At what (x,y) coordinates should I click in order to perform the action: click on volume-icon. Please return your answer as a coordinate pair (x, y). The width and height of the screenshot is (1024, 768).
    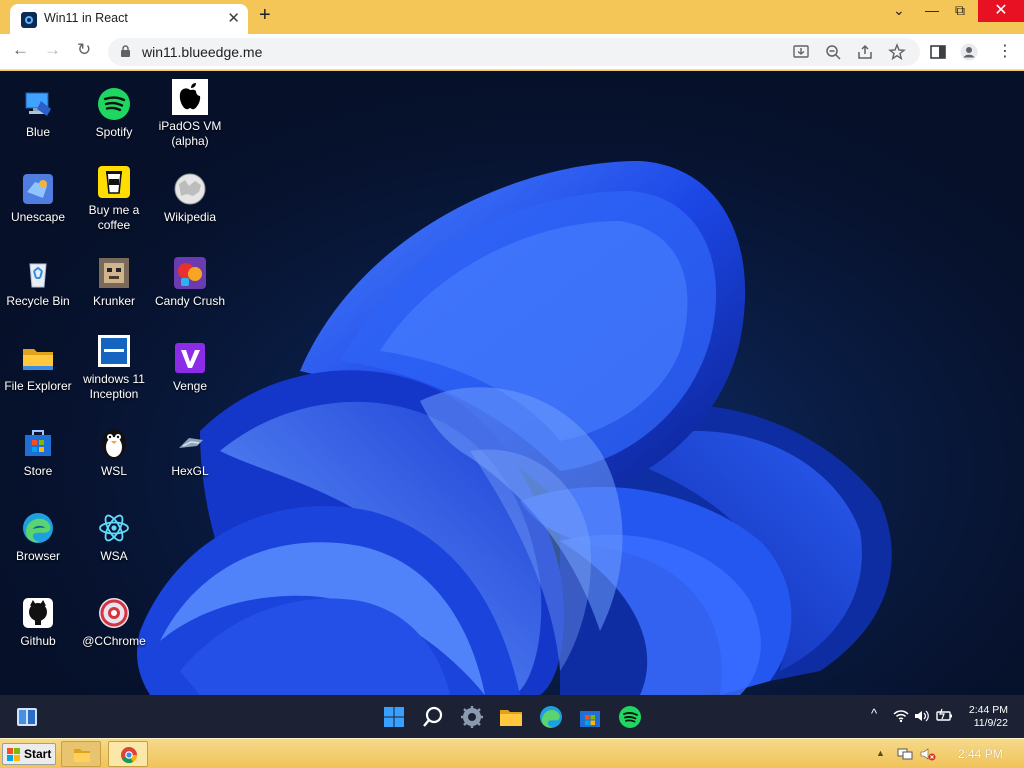
    Looking at the image, I should click on (922, 716).